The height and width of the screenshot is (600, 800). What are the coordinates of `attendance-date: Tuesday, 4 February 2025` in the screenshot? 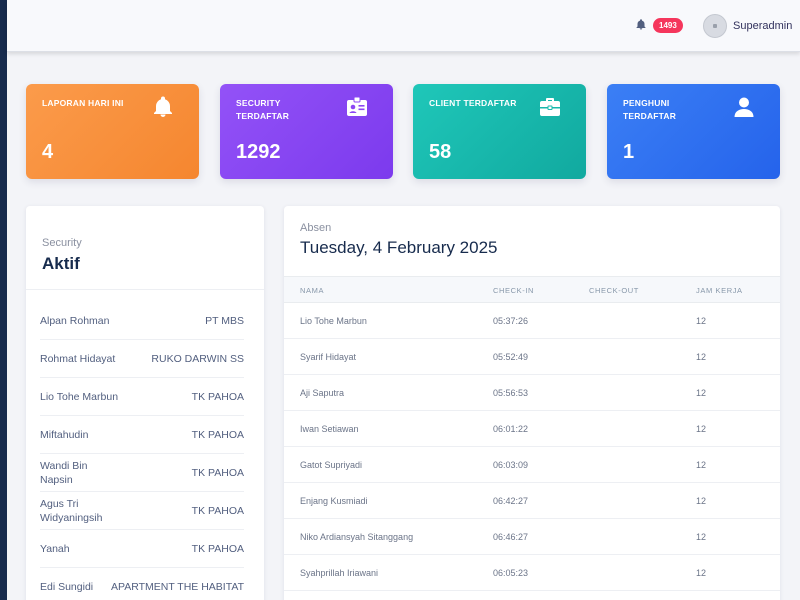 It's located at (399, 247).